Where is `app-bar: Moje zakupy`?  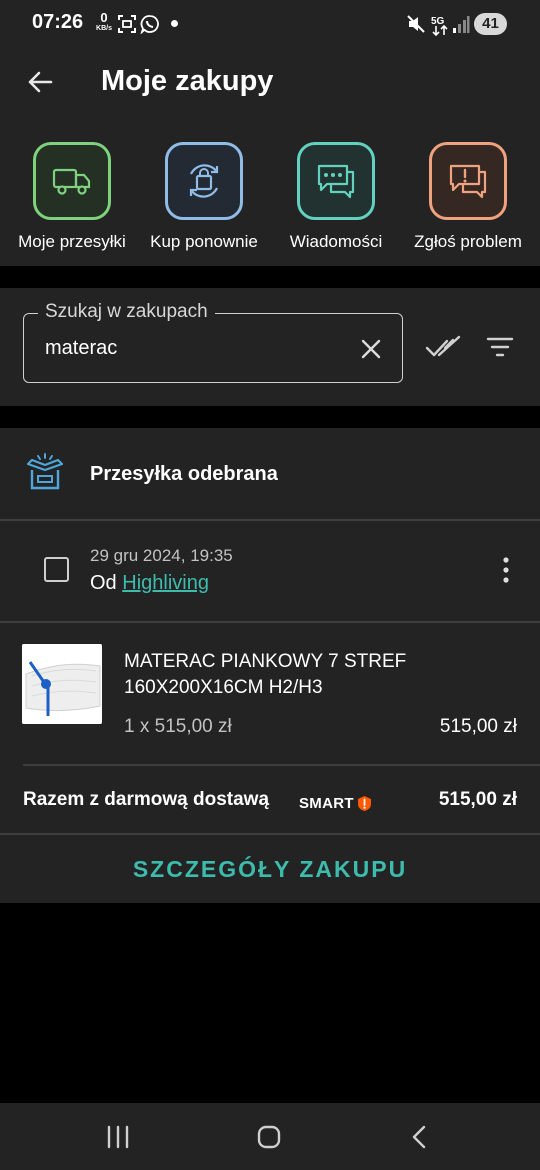
app-bar: Moje zakupy is located at coordinates (270, 83).